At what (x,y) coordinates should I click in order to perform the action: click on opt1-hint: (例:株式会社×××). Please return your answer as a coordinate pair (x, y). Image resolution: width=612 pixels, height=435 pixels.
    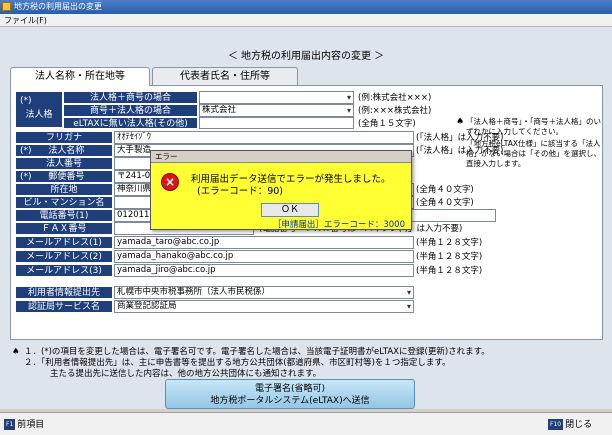
    Looking at the image, I should click on (395, 98).